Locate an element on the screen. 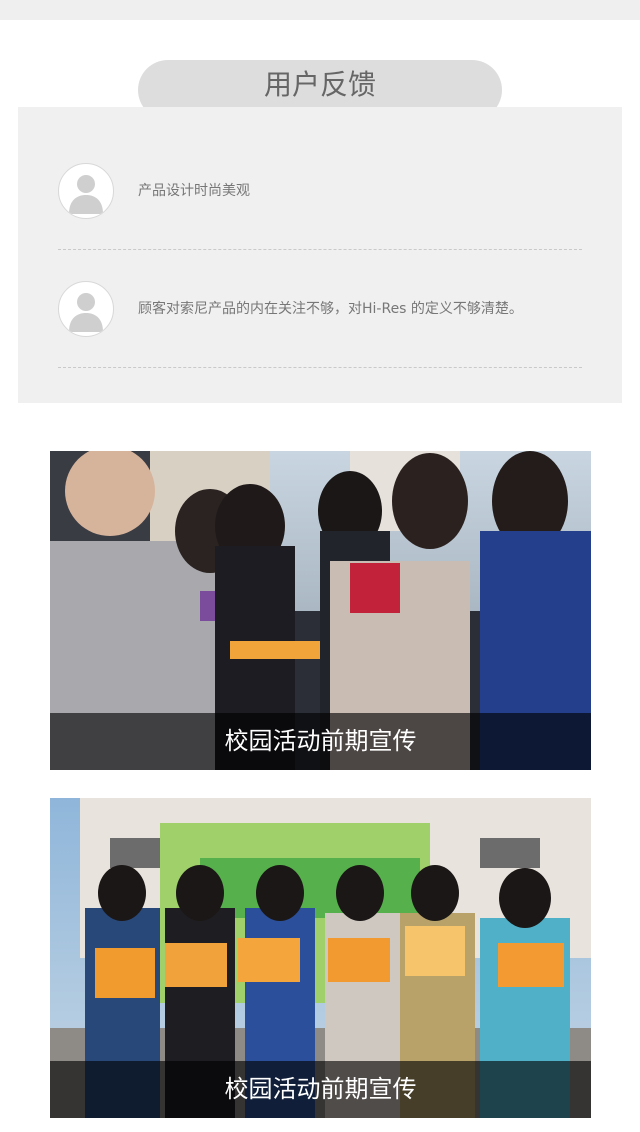  feedback-text: 产品设计时尚美观 is located at coordinates (194, 191).